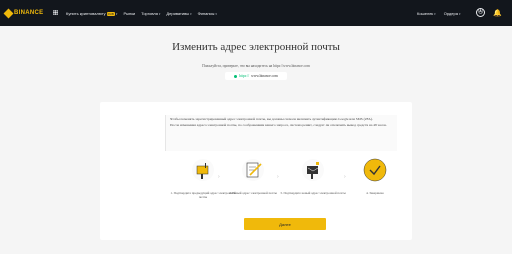 This screenshot has width=512, height=254. I want to click on nav-item-label: Финансы, so click(206, 13).